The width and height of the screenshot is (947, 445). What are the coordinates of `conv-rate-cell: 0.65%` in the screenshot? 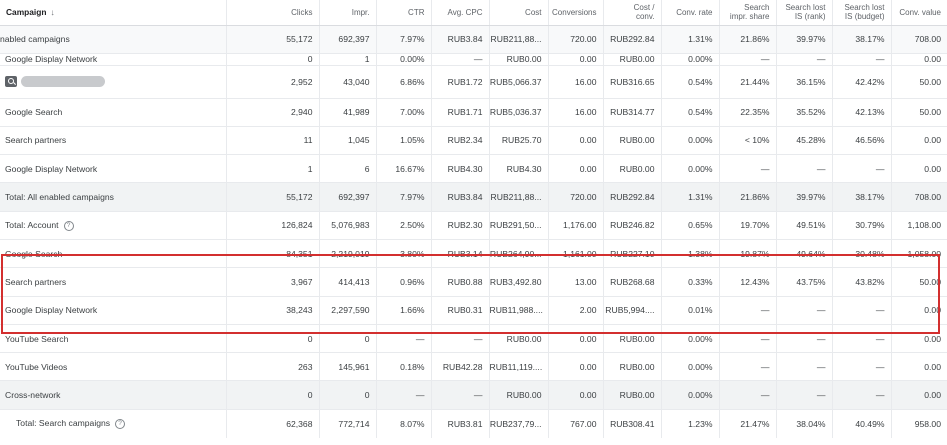 It's located at (690, 225).